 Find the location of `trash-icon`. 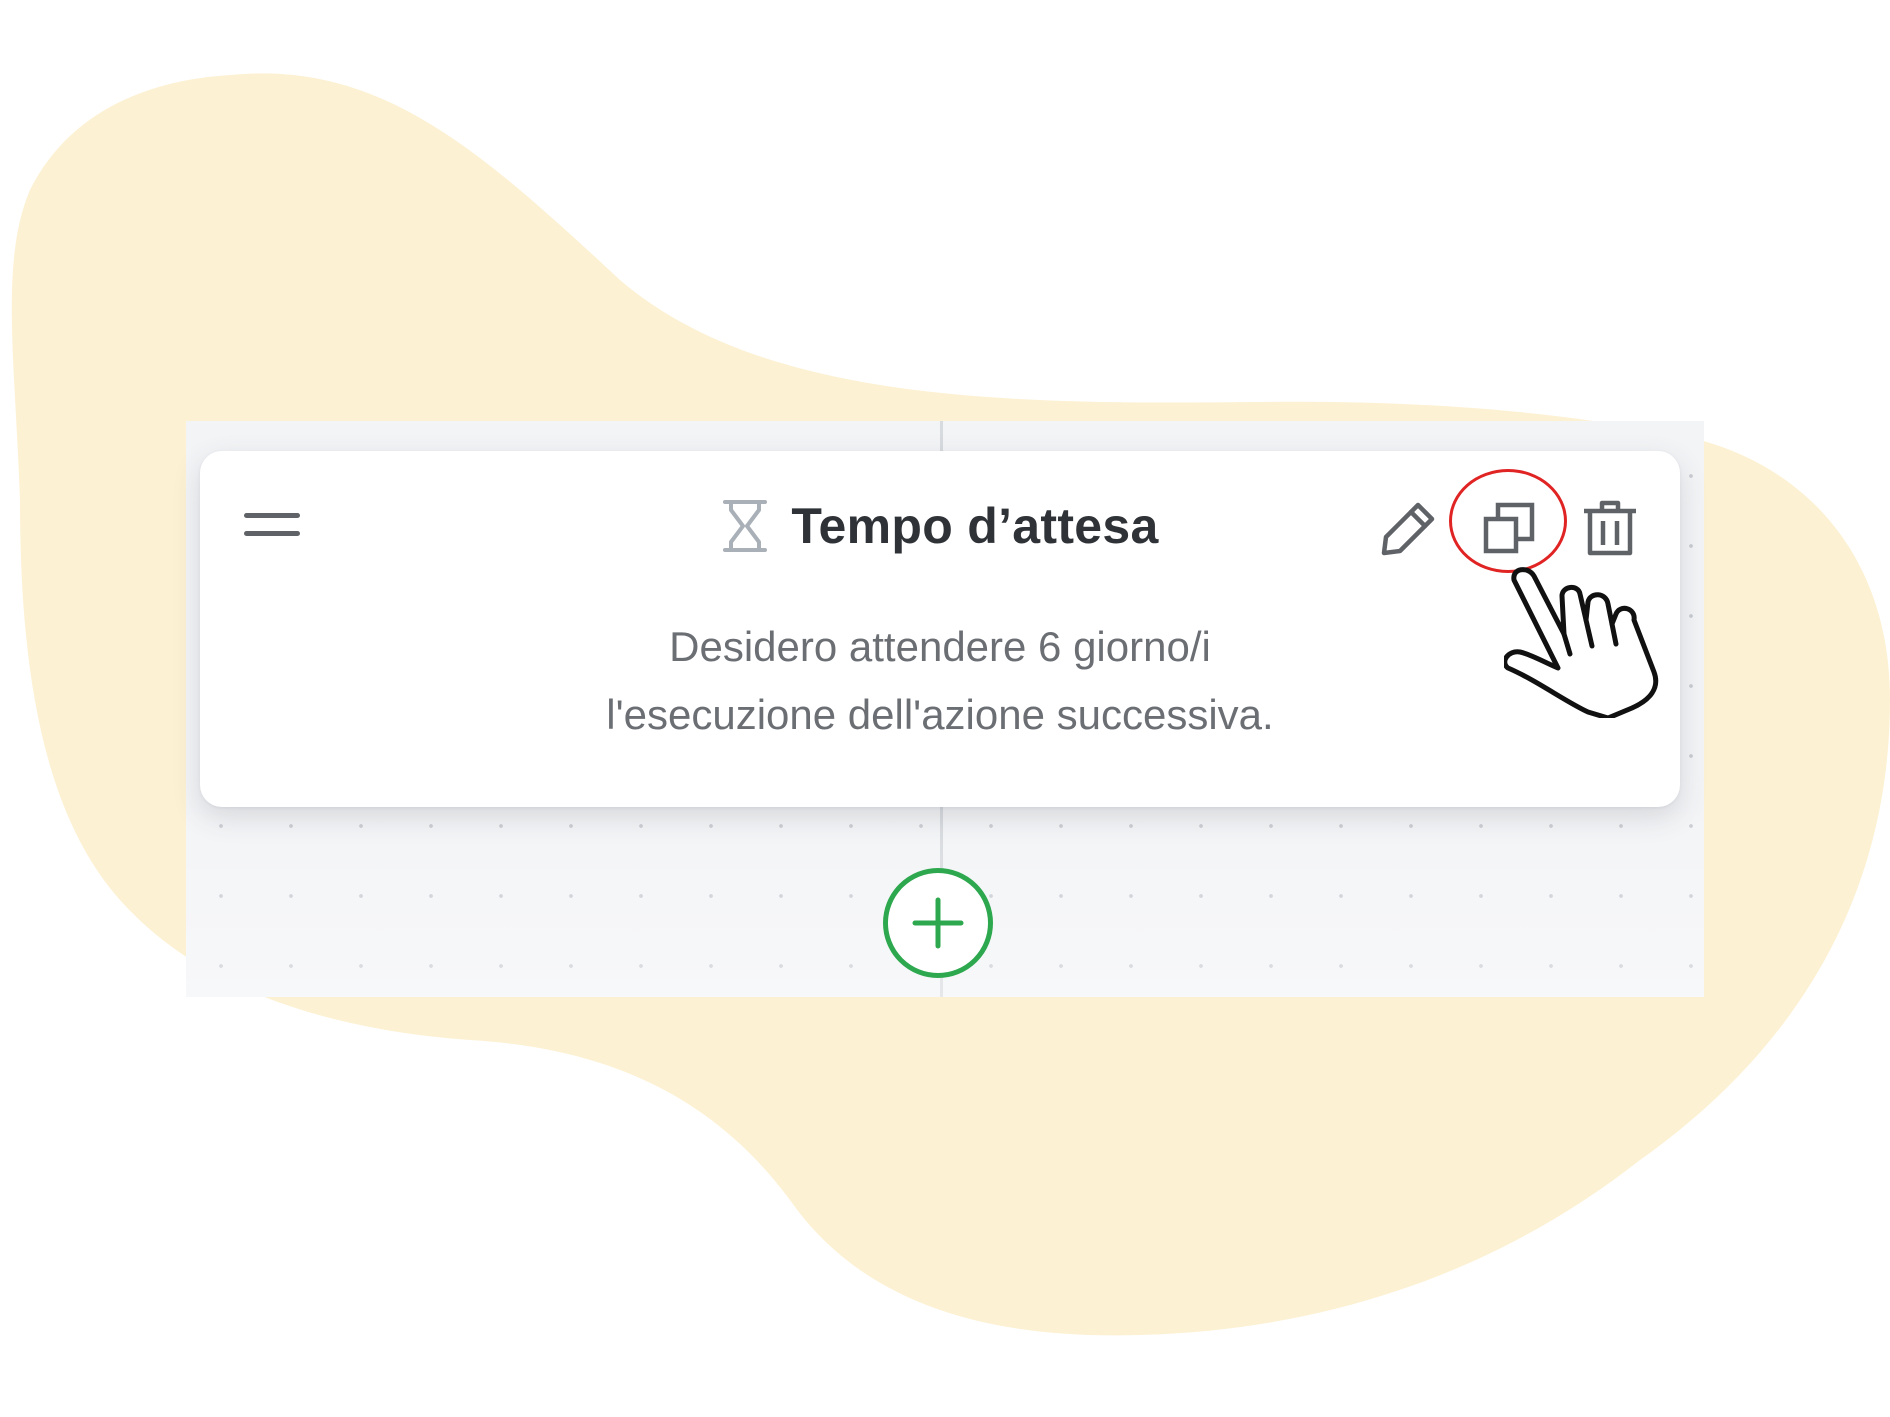

trash-icon is located at coordinates (1610, 528).